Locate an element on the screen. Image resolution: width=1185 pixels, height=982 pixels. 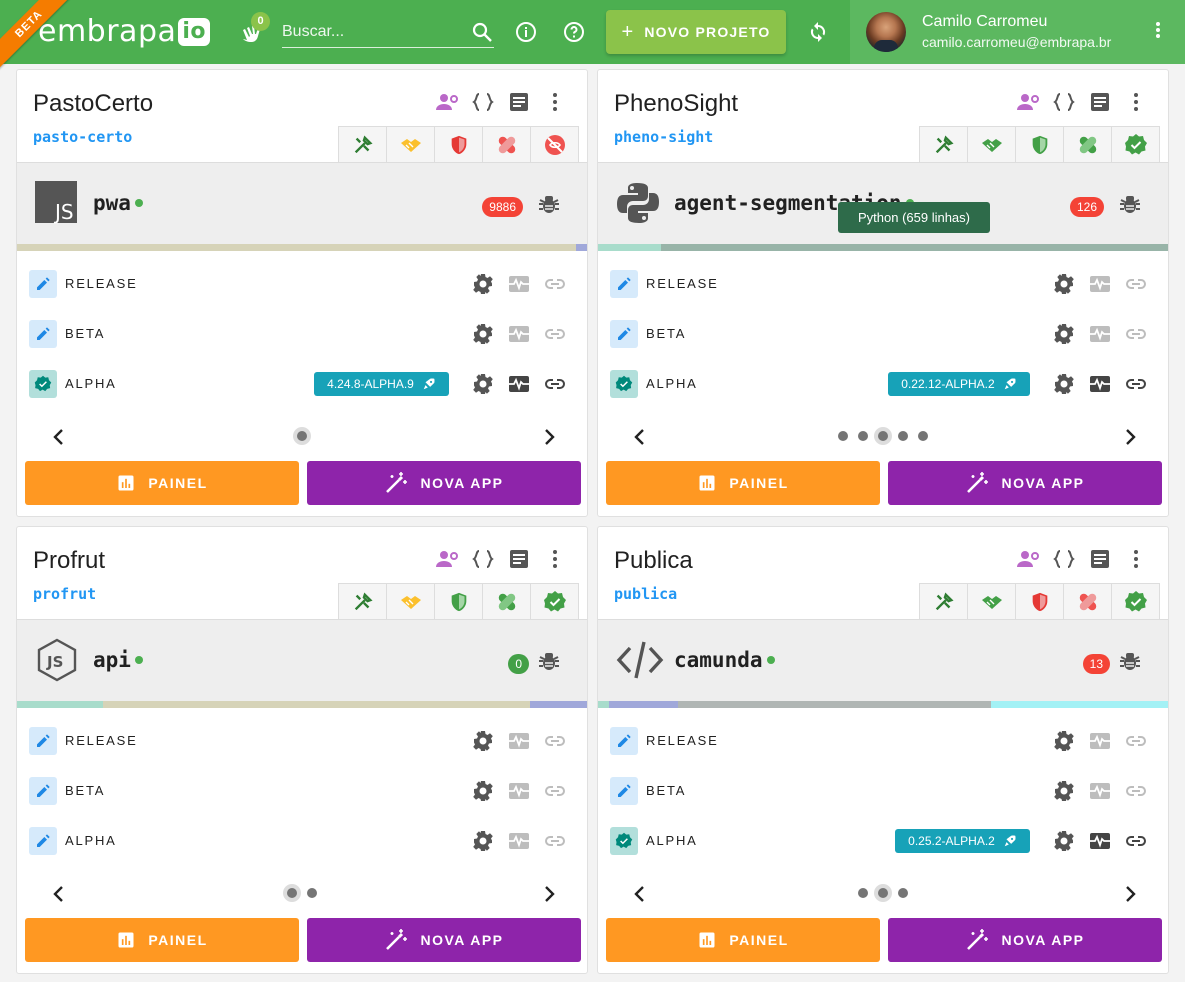
sync-icon is located at coordinates (818, 32).